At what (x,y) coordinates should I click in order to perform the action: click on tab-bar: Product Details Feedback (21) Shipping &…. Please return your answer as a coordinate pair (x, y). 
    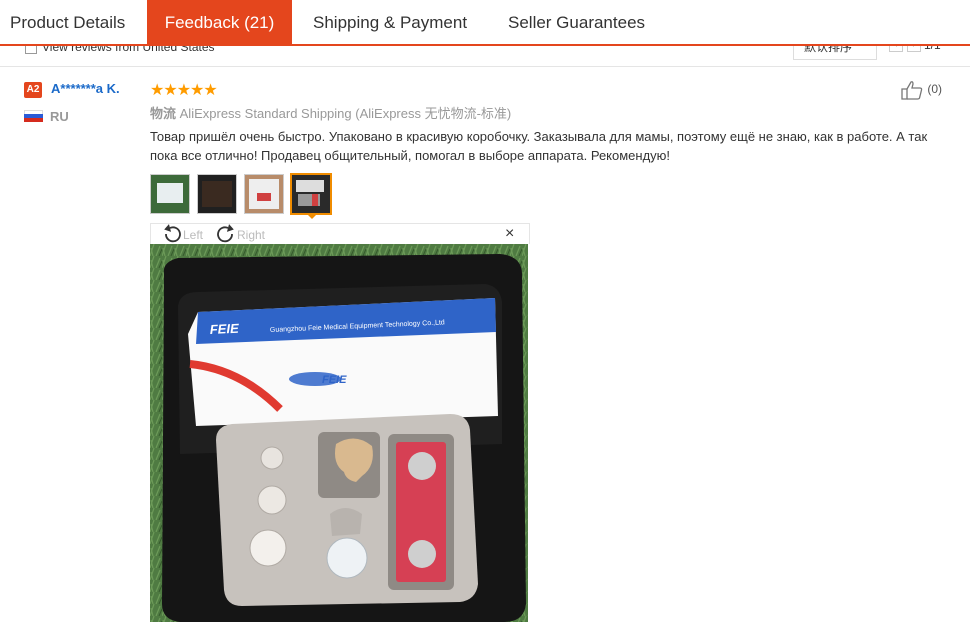
    Looking at the image, I should click on (485, 23).